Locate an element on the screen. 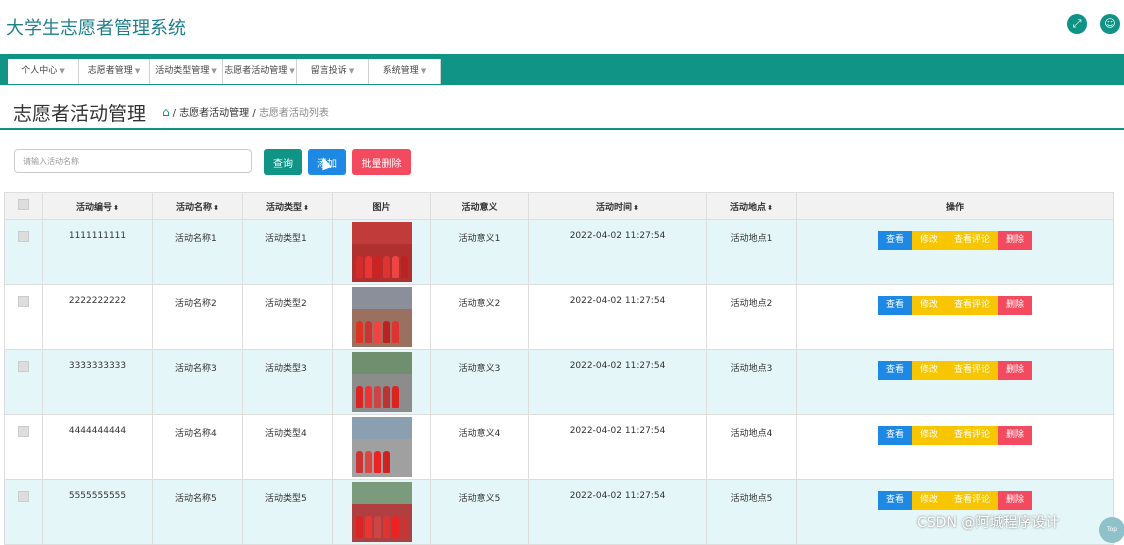 The width and height of the screenshot is (1124, 545). fullscreen-icon: ⤢ is located at coordinates (1077, 24).